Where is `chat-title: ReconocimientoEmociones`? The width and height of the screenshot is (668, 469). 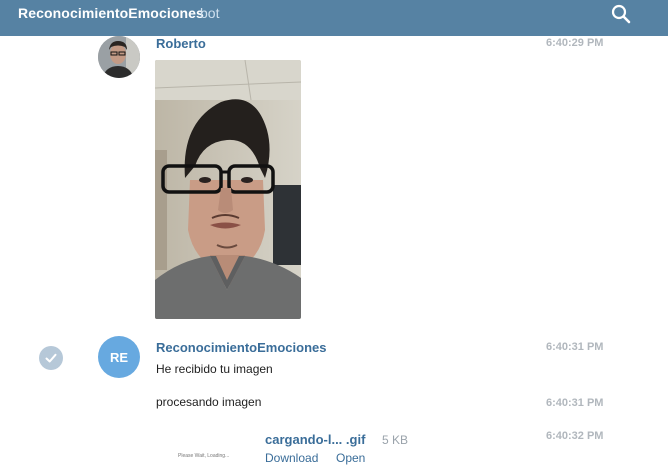
chat-title: ReconocimientoEmociones is located at coordinates (111, 13).